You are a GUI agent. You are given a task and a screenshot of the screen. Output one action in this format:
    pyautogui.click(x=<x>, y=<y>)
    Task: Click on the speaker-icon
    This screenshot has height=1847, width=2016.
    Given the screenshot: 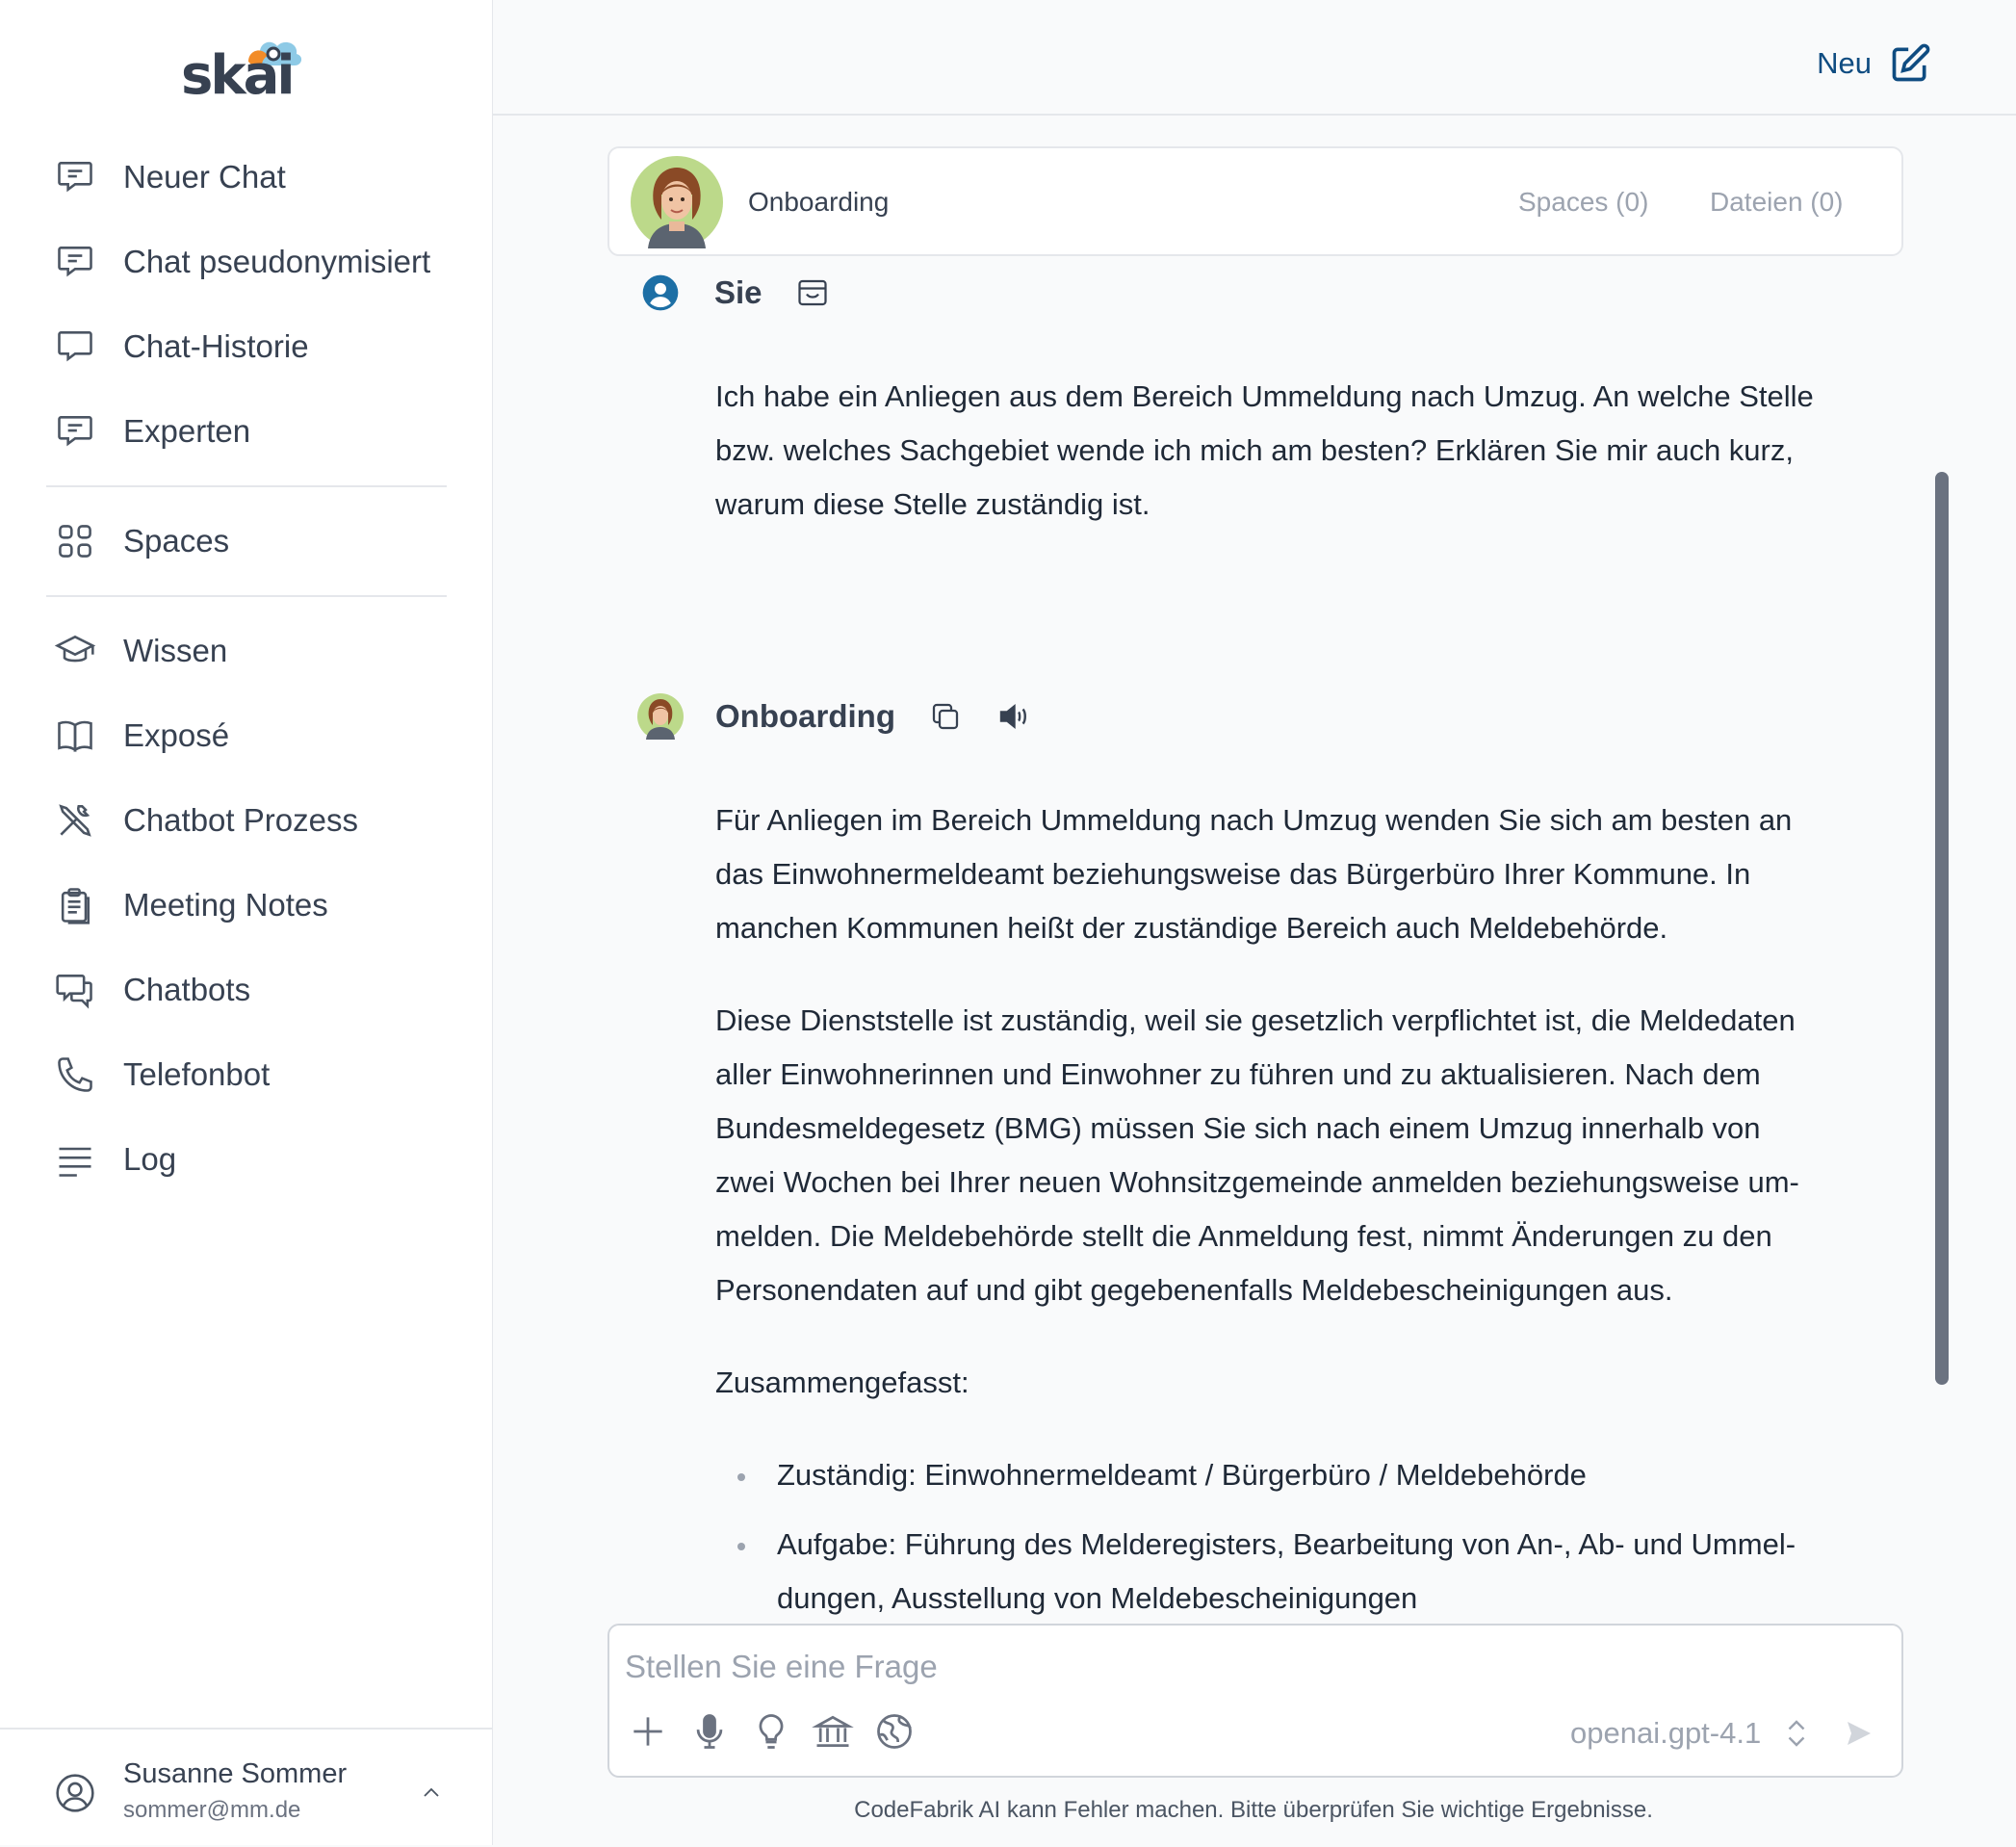 What is the action you would take?
    pyautogui.click(x=1013, y=716)
    